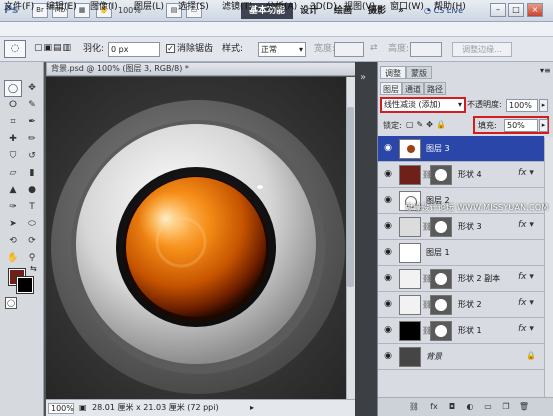  I want to click on layer-row-shape4: ◉ ⛓ 形状 4 fx ▾, so click(461, 175).